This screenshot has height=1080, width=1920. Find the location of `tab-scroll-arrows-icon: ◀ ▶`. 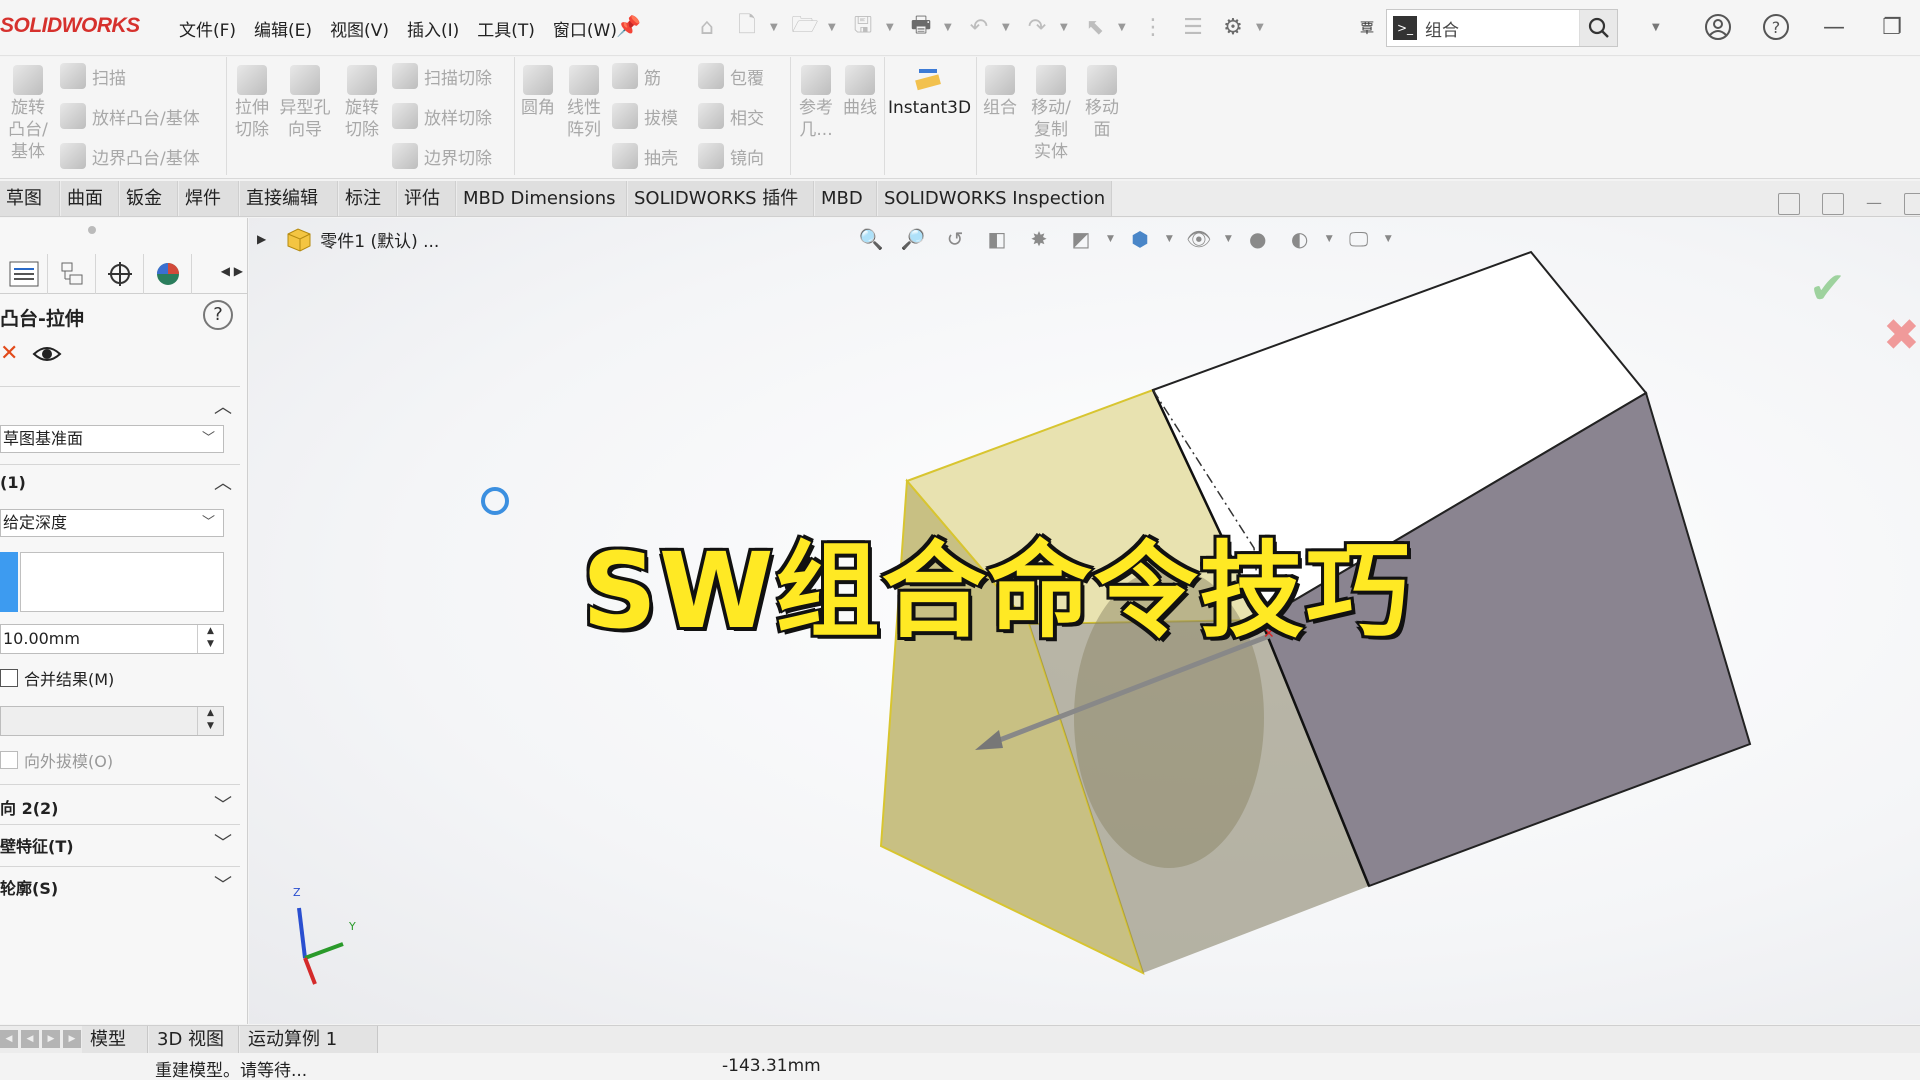

tab-scroll-arrows-icon: ◀ ▶ is located at coordinates (232, 271).